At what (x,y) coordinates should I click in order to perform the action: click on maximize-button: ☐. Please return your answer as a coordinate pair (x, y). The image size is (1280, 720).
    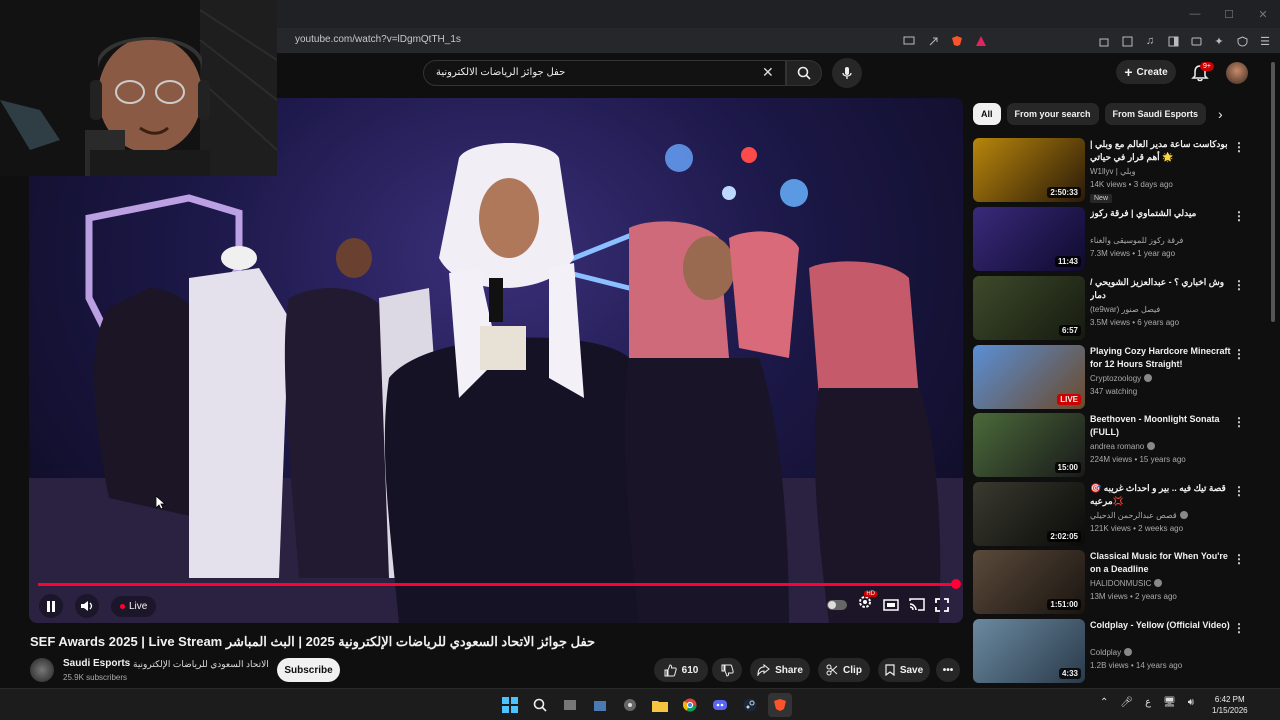
    Looking at the image, I should click on (1229, 14).